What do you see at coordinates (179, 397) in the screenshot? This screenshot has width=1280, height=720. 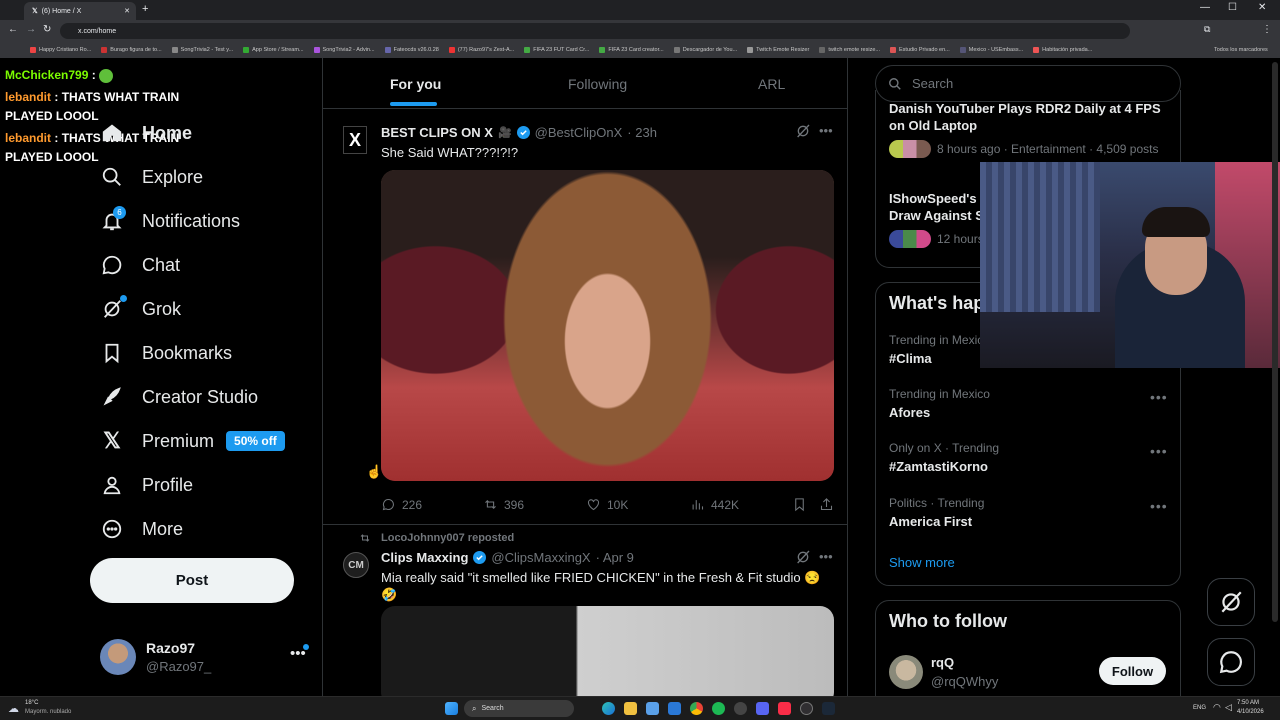 I see `nav-creator-studio: Creator Studio` at bounding box center [179, 397].